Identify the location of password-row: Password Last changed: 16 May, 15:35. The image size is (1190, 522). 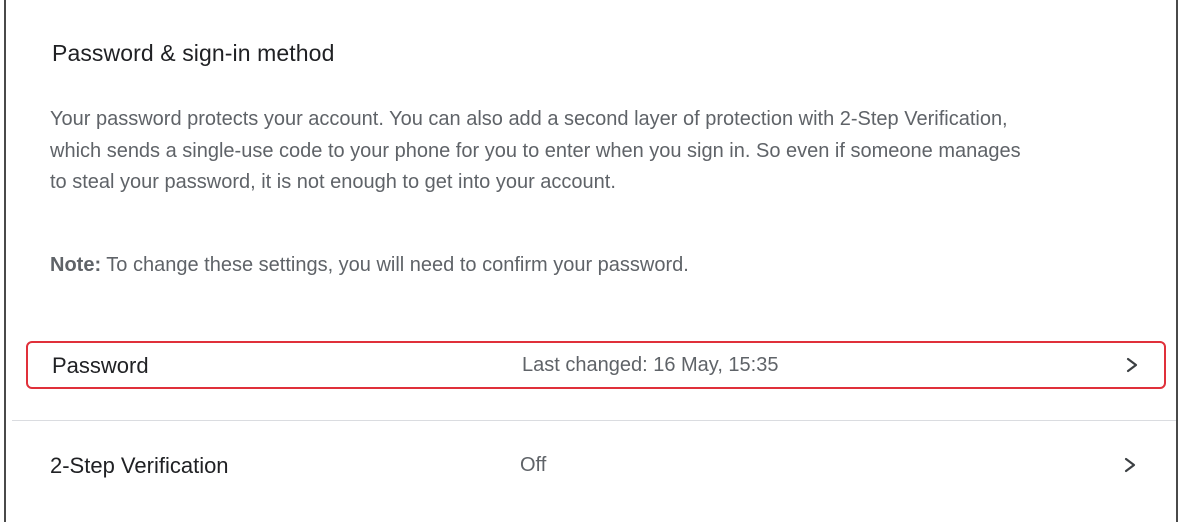
(596, 365).